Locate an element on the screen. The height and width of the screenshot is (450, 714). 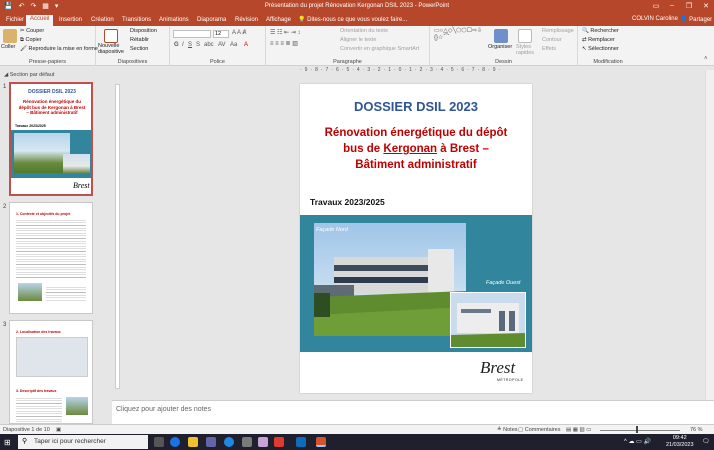
notes-toggle: ≜ Notes is located at coordinates (507, 430).